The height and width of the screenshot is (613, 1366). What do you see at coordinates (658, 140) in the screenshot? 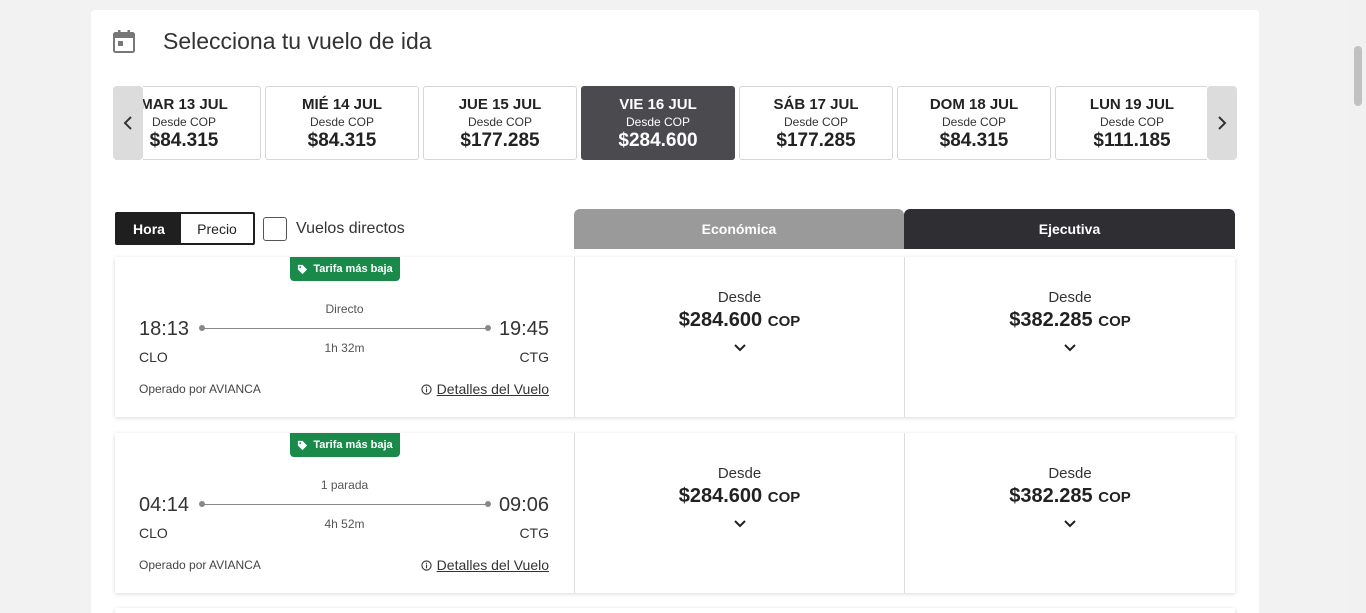
I see `date-price: $284.600` at bounding box center [658, 140].